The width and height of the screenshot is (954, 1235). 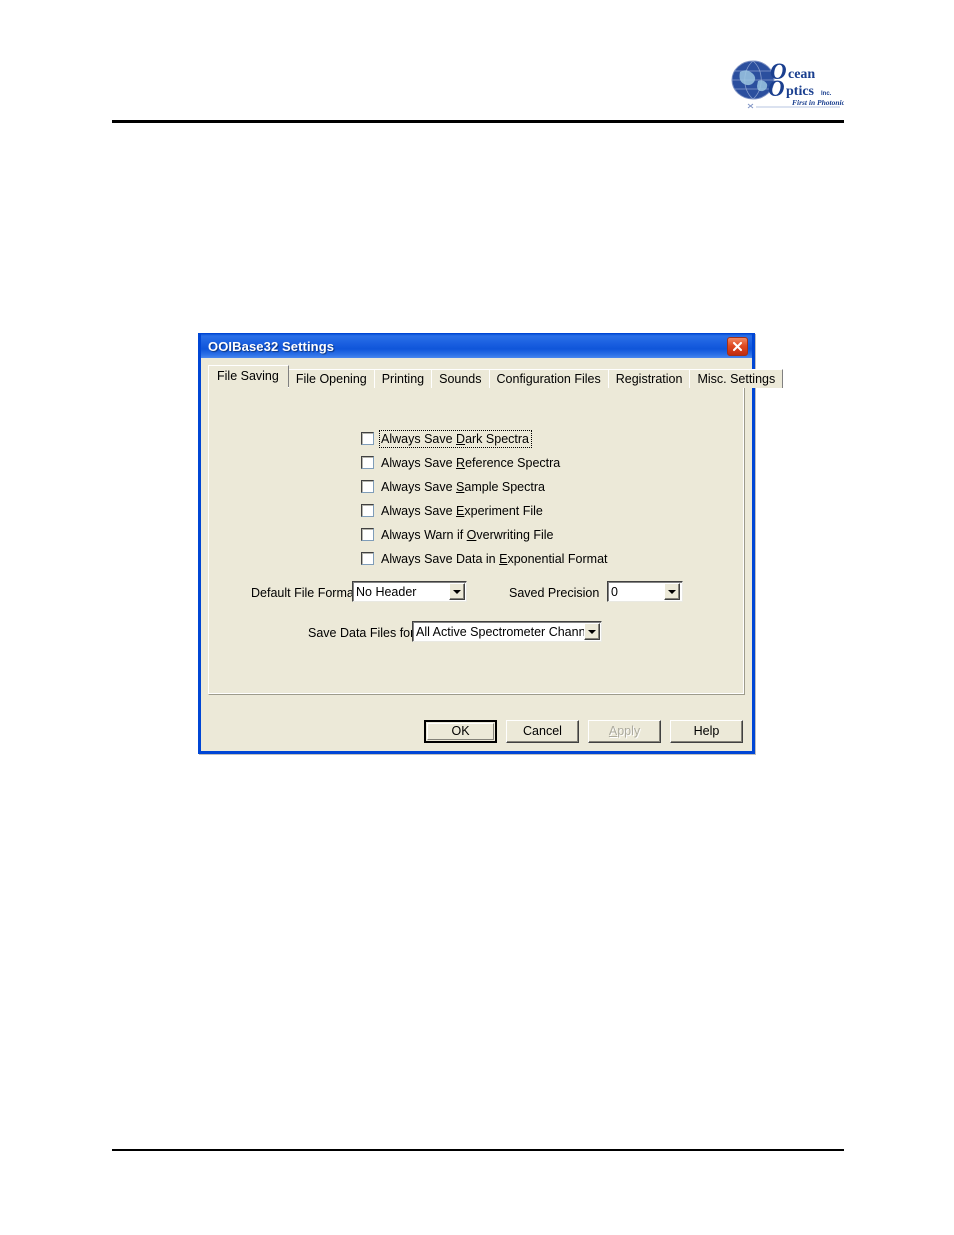 What do you see at coordinates (248, 376) in the screenshot?
I see `tab-file-saving: File Saving` at bounding box center [248, 376].